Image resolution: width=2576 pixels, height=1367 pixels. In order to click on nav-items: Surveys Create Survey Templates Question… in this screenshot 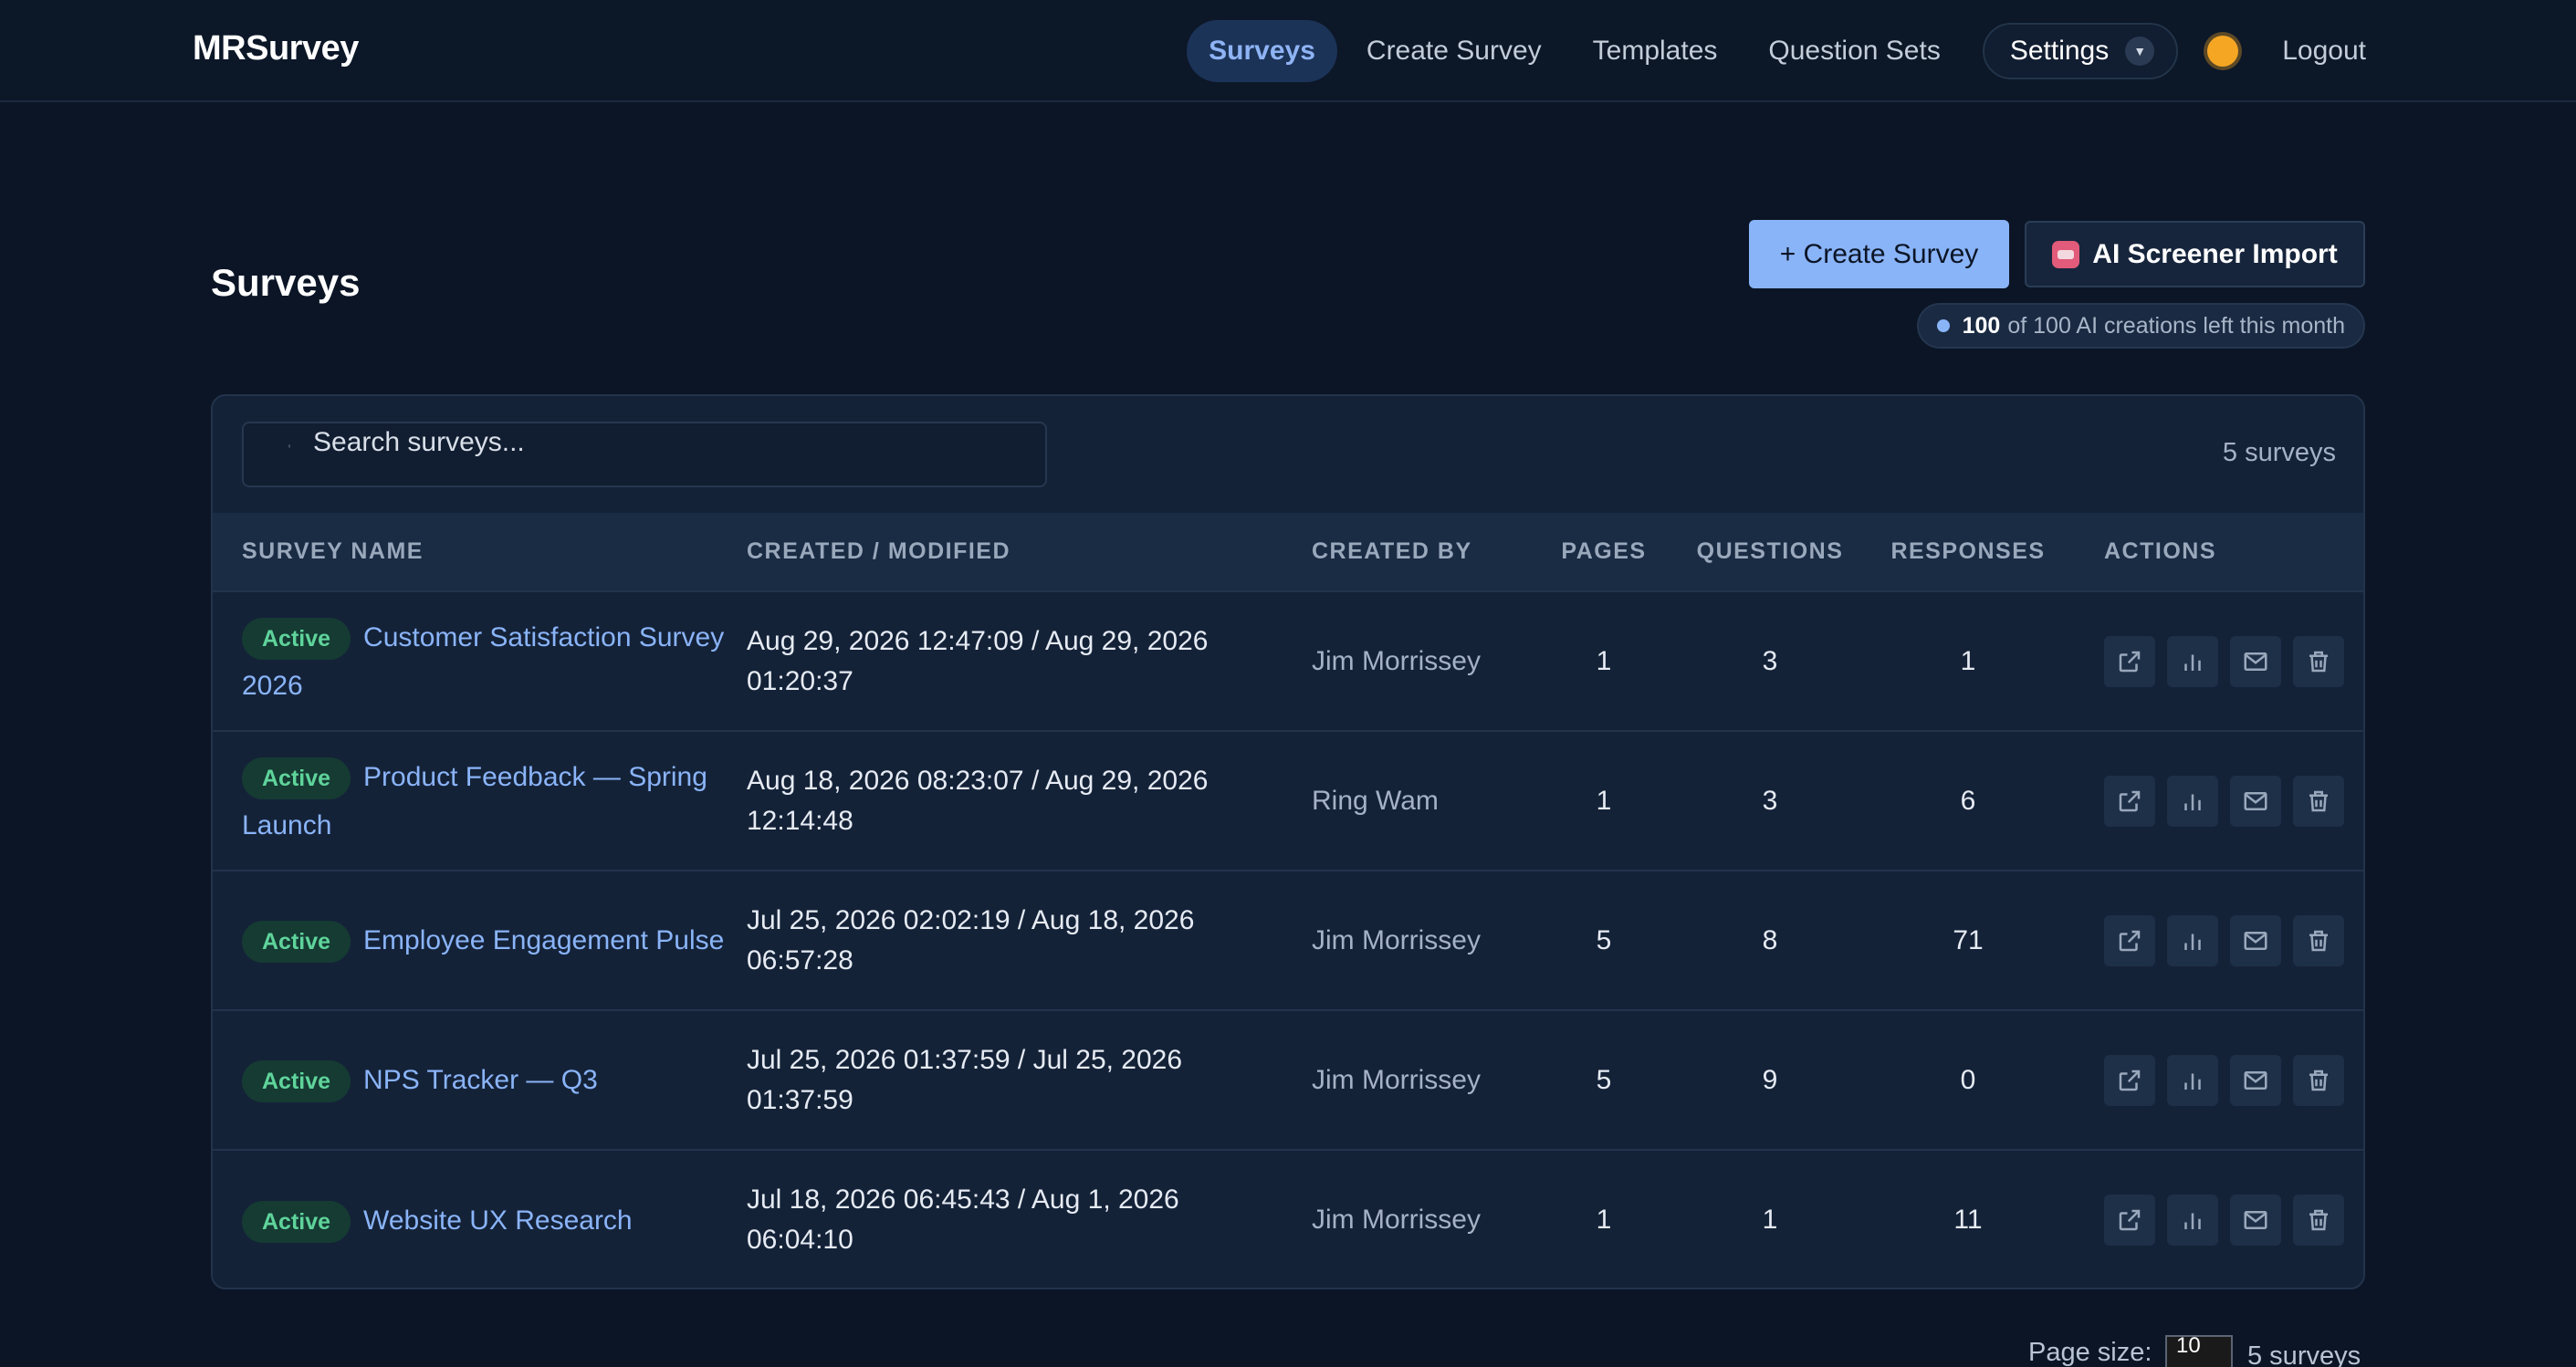, I will do `click(1773, 51)`.